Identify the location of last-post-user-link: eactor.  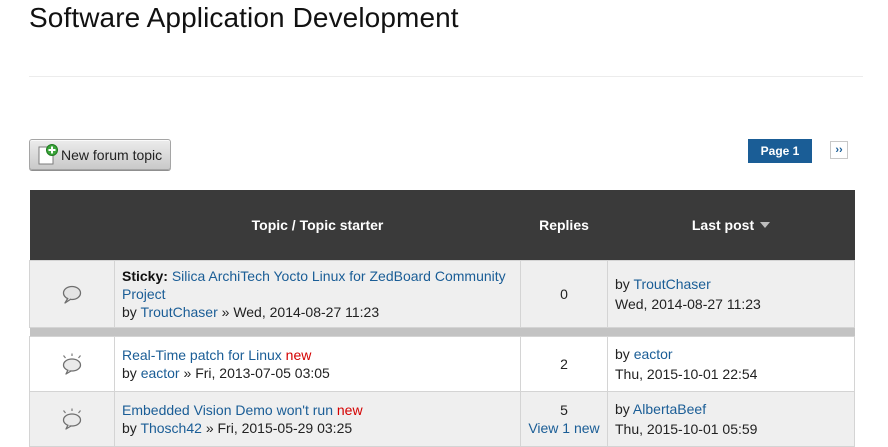
(653, 354).